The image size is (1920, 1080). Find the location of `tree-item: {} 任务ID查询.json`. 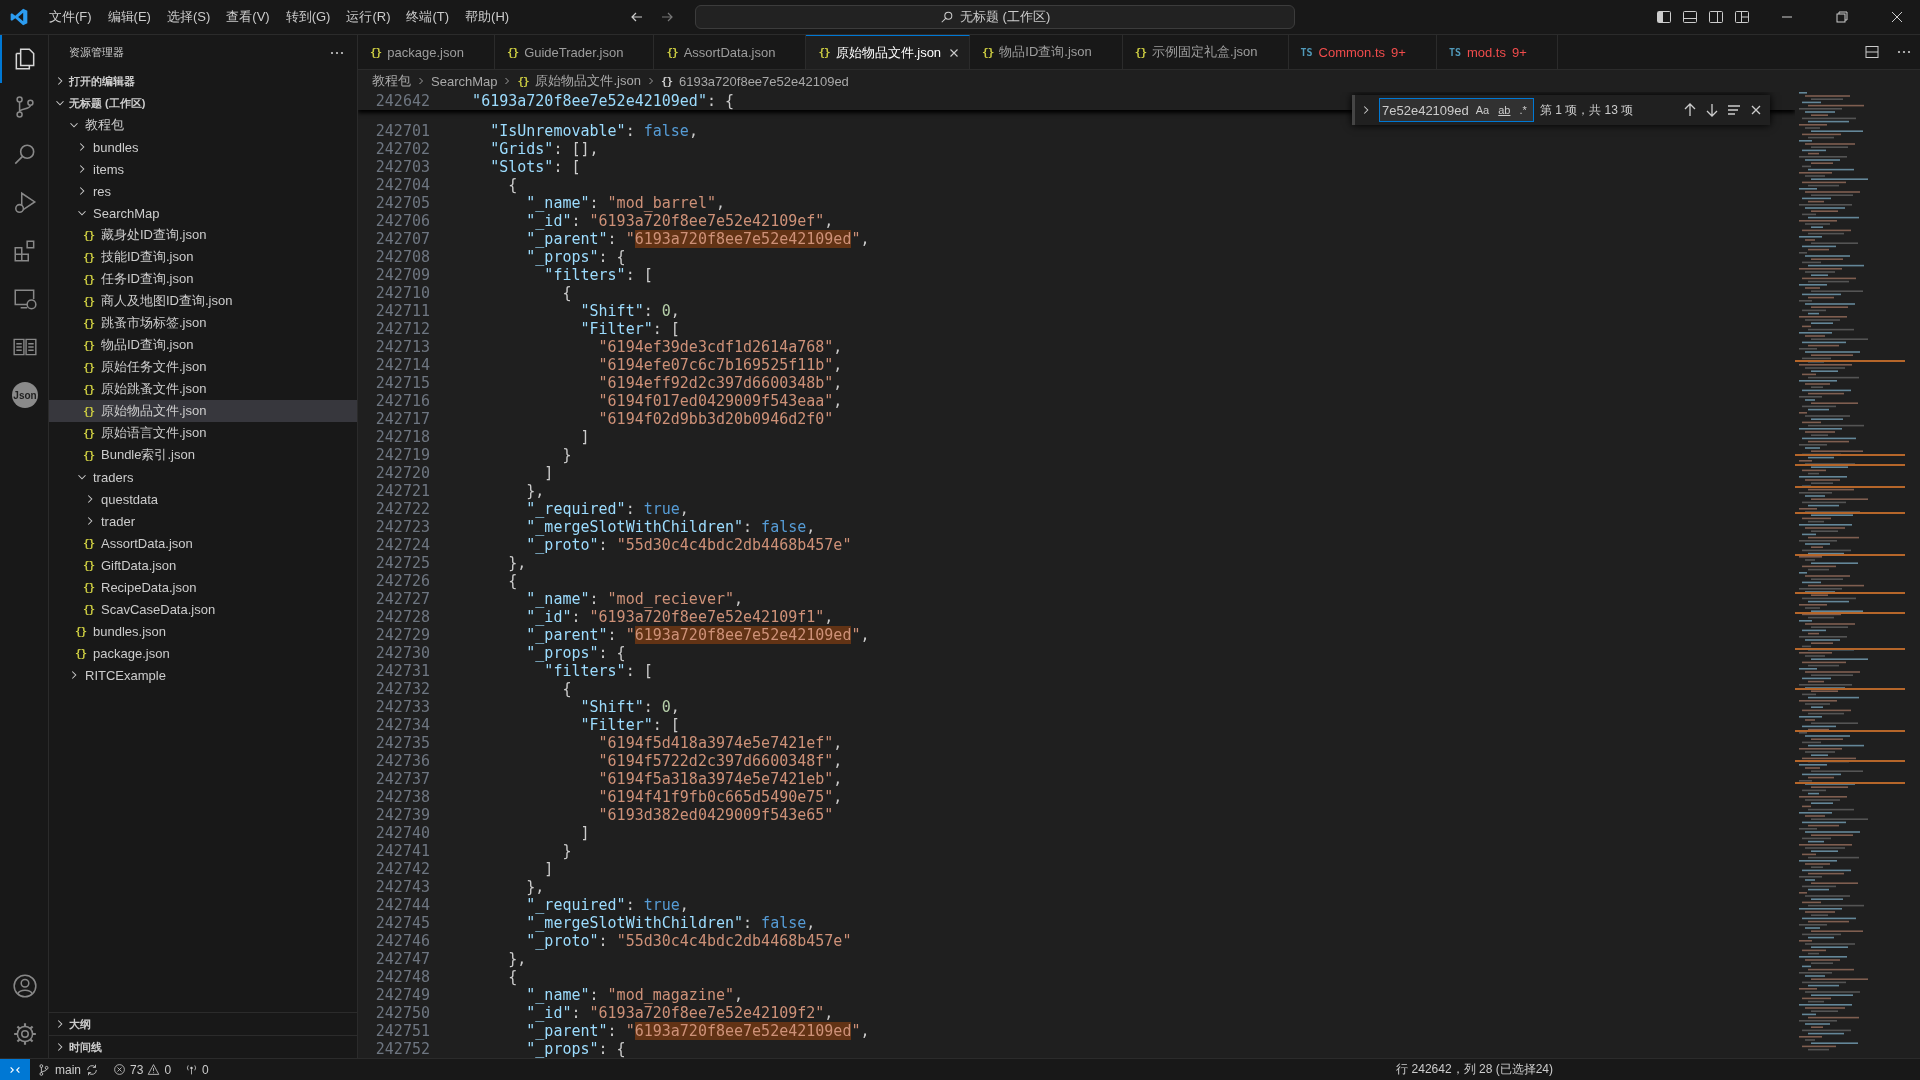

tree-item: {} 任务ID查询.json is located at coordinates (203, 279).